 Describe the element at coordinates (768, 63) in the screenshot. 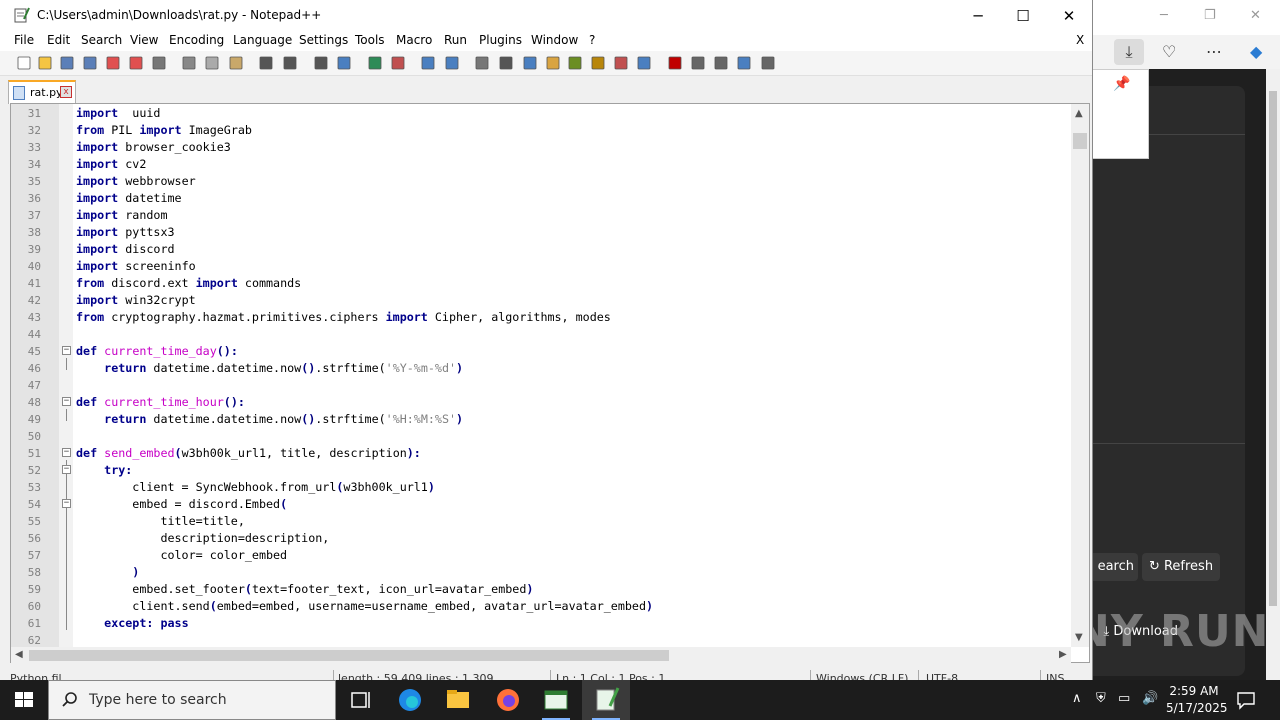

I see `save-macro-icon` at that location.